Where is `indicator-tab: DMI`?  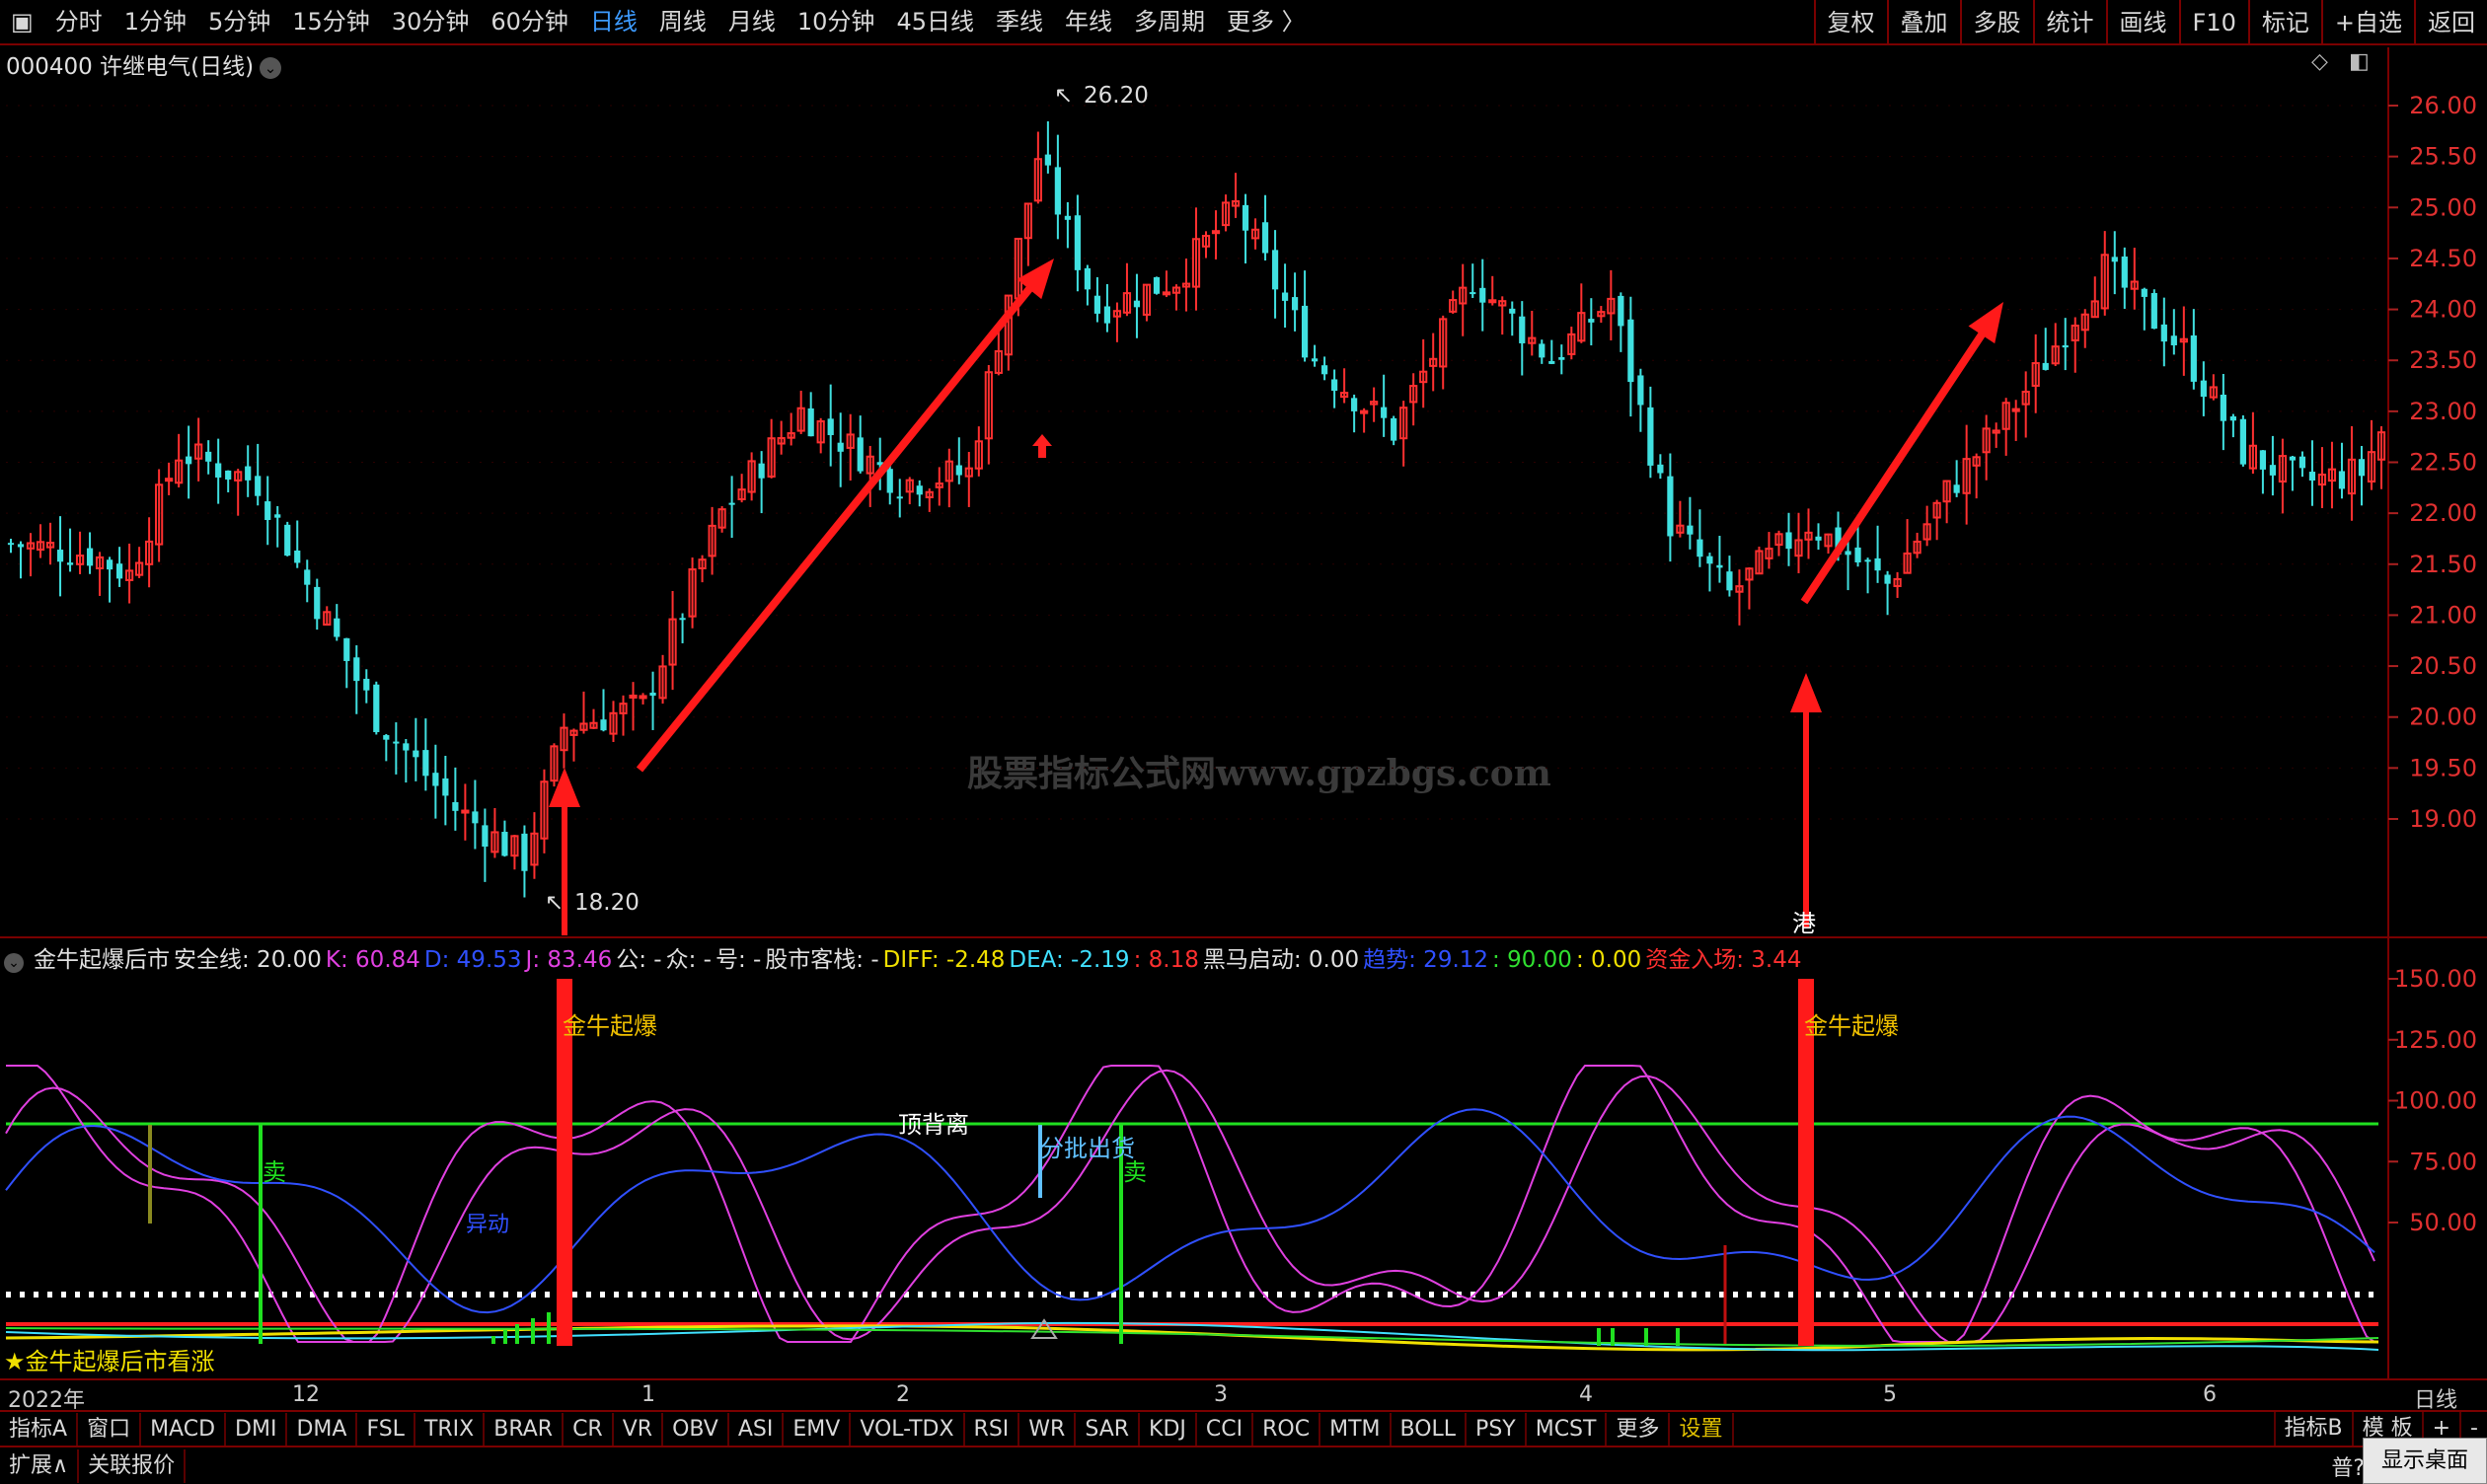 indicator-tab: DMI is located at coordinates (257, 1430).